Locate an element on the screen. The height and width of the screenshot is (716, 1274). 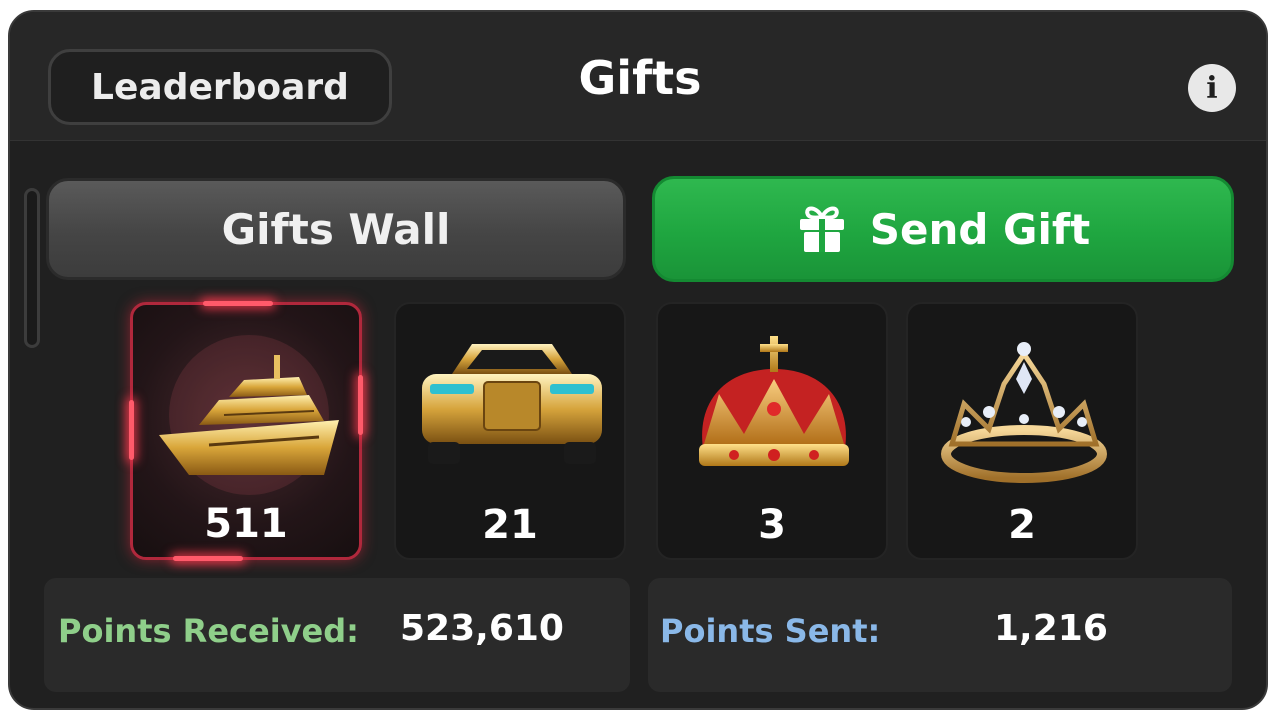
points-received-box: Points Received: 523,610 is located at coordinates (337, 635).